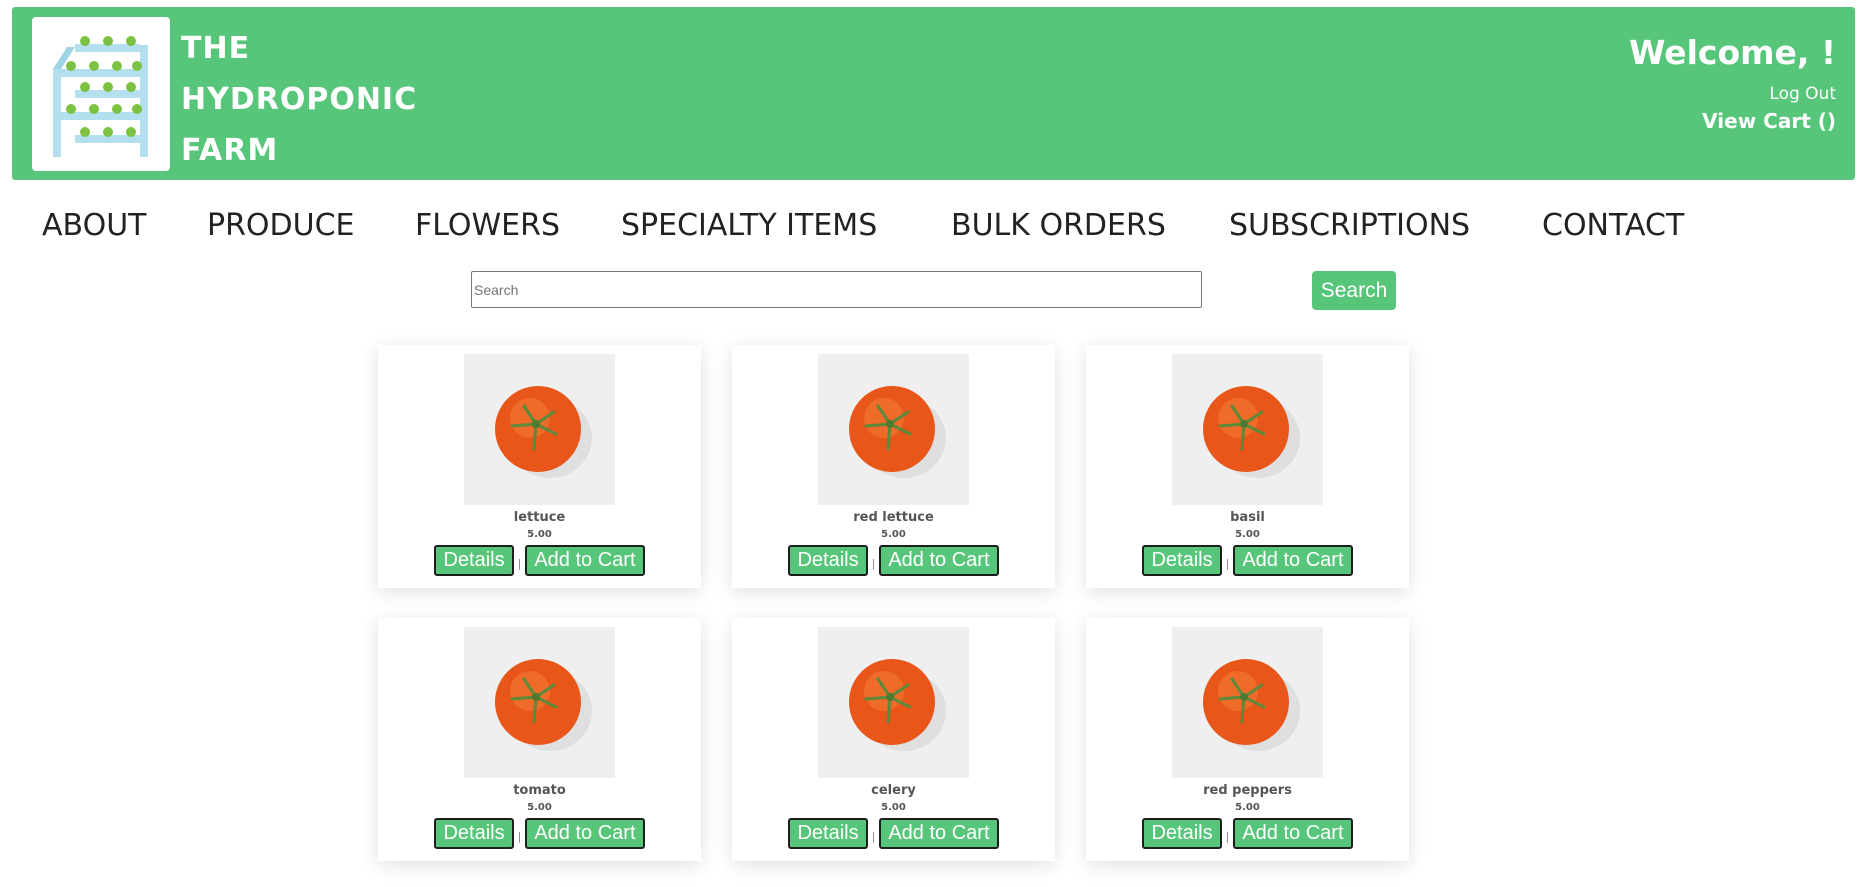 Image resolution: width=1869 pixels, height=887 pixels. What do you see at coordinates (1732, 52) in the screenshot?
I see `welcome-message: Welcome, !` at bounding box center [1732, 52].